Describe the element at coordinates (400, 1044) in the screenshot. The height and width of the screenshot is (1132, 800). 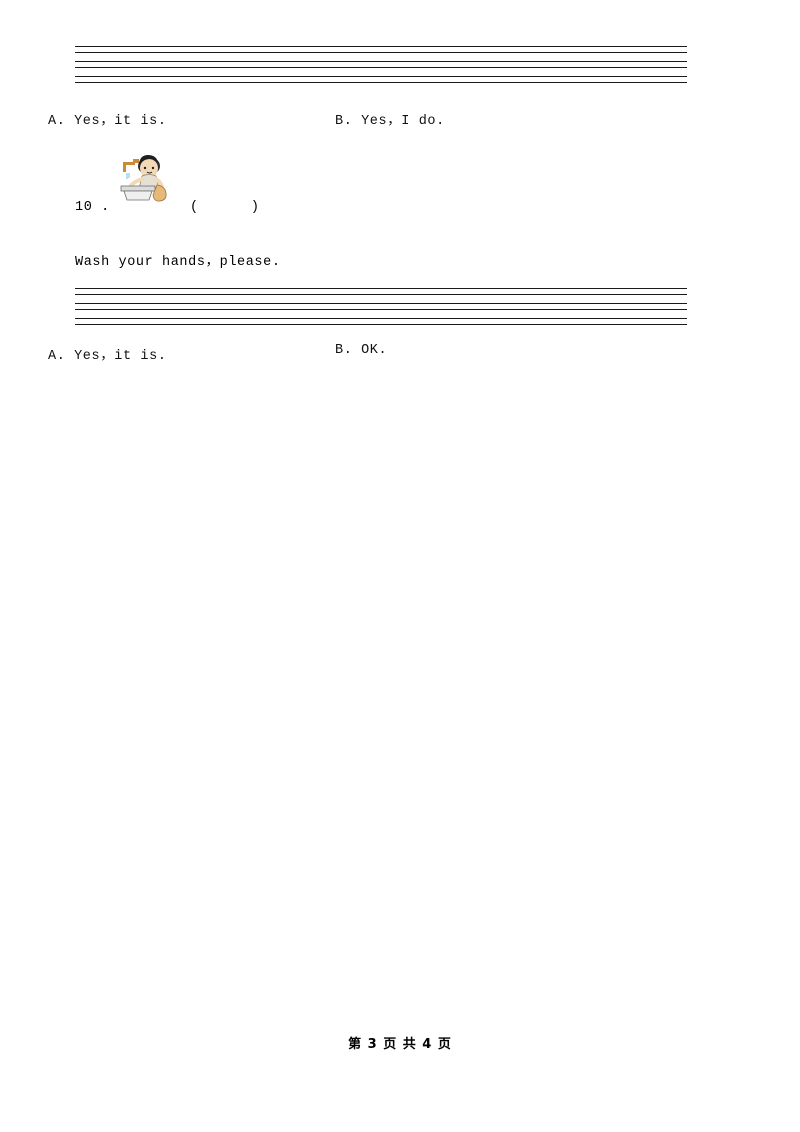
I see `page-footer: 第 3 页 共 4 页` at that location.